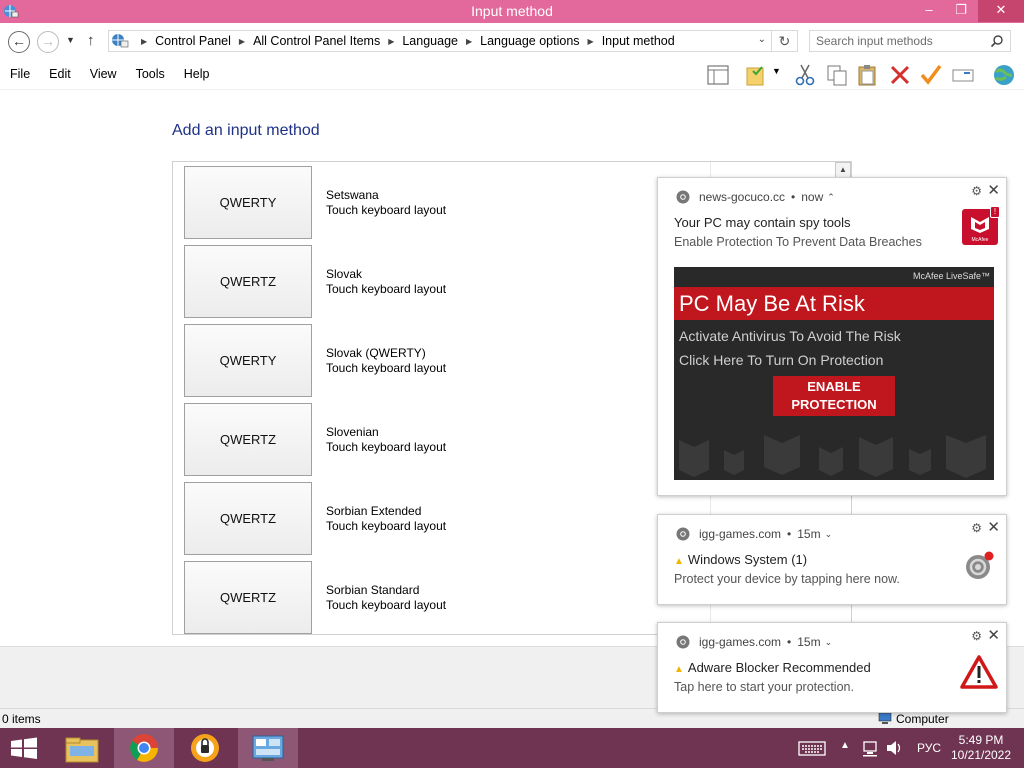  I want to click on keyboard-icon, so click(812, 748).